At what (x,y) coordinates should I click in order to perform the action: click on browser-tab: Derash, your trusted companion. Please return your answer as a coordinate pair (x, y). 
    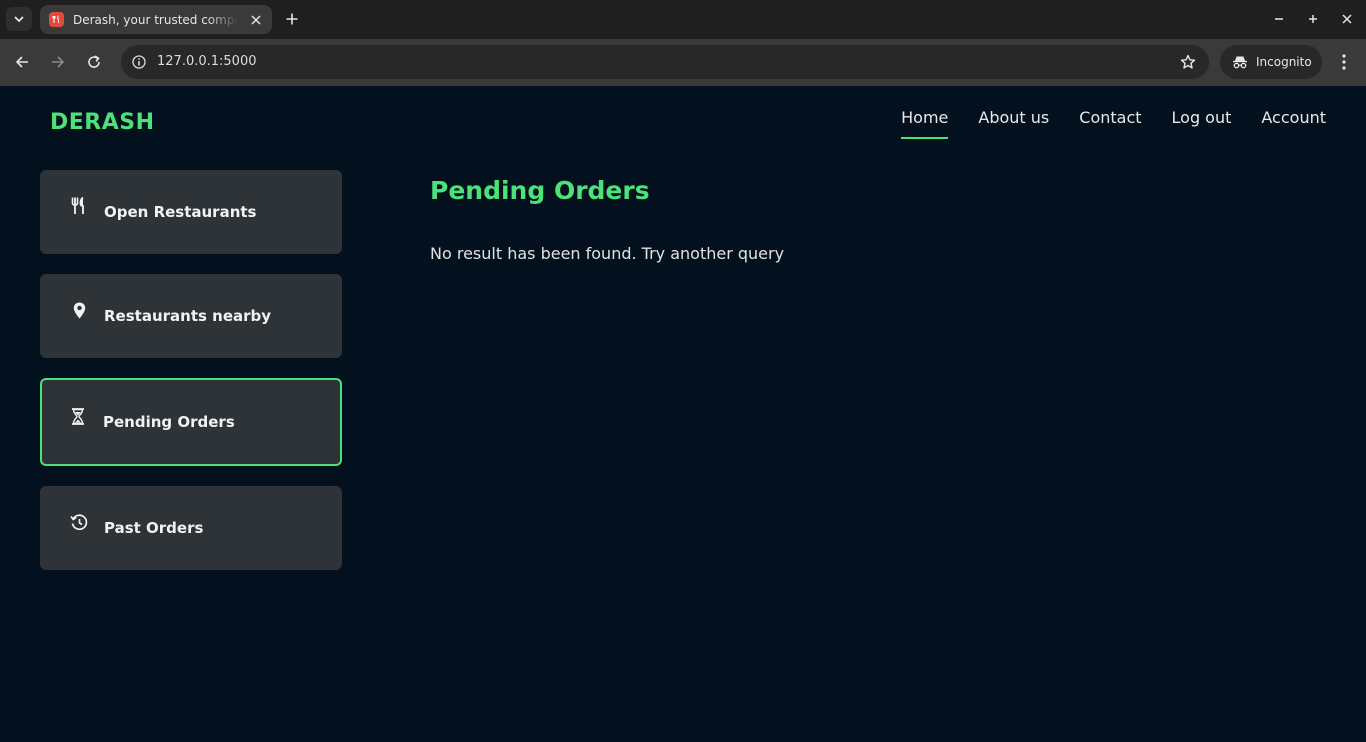
    Looking at the image, I should click on (156, 19).